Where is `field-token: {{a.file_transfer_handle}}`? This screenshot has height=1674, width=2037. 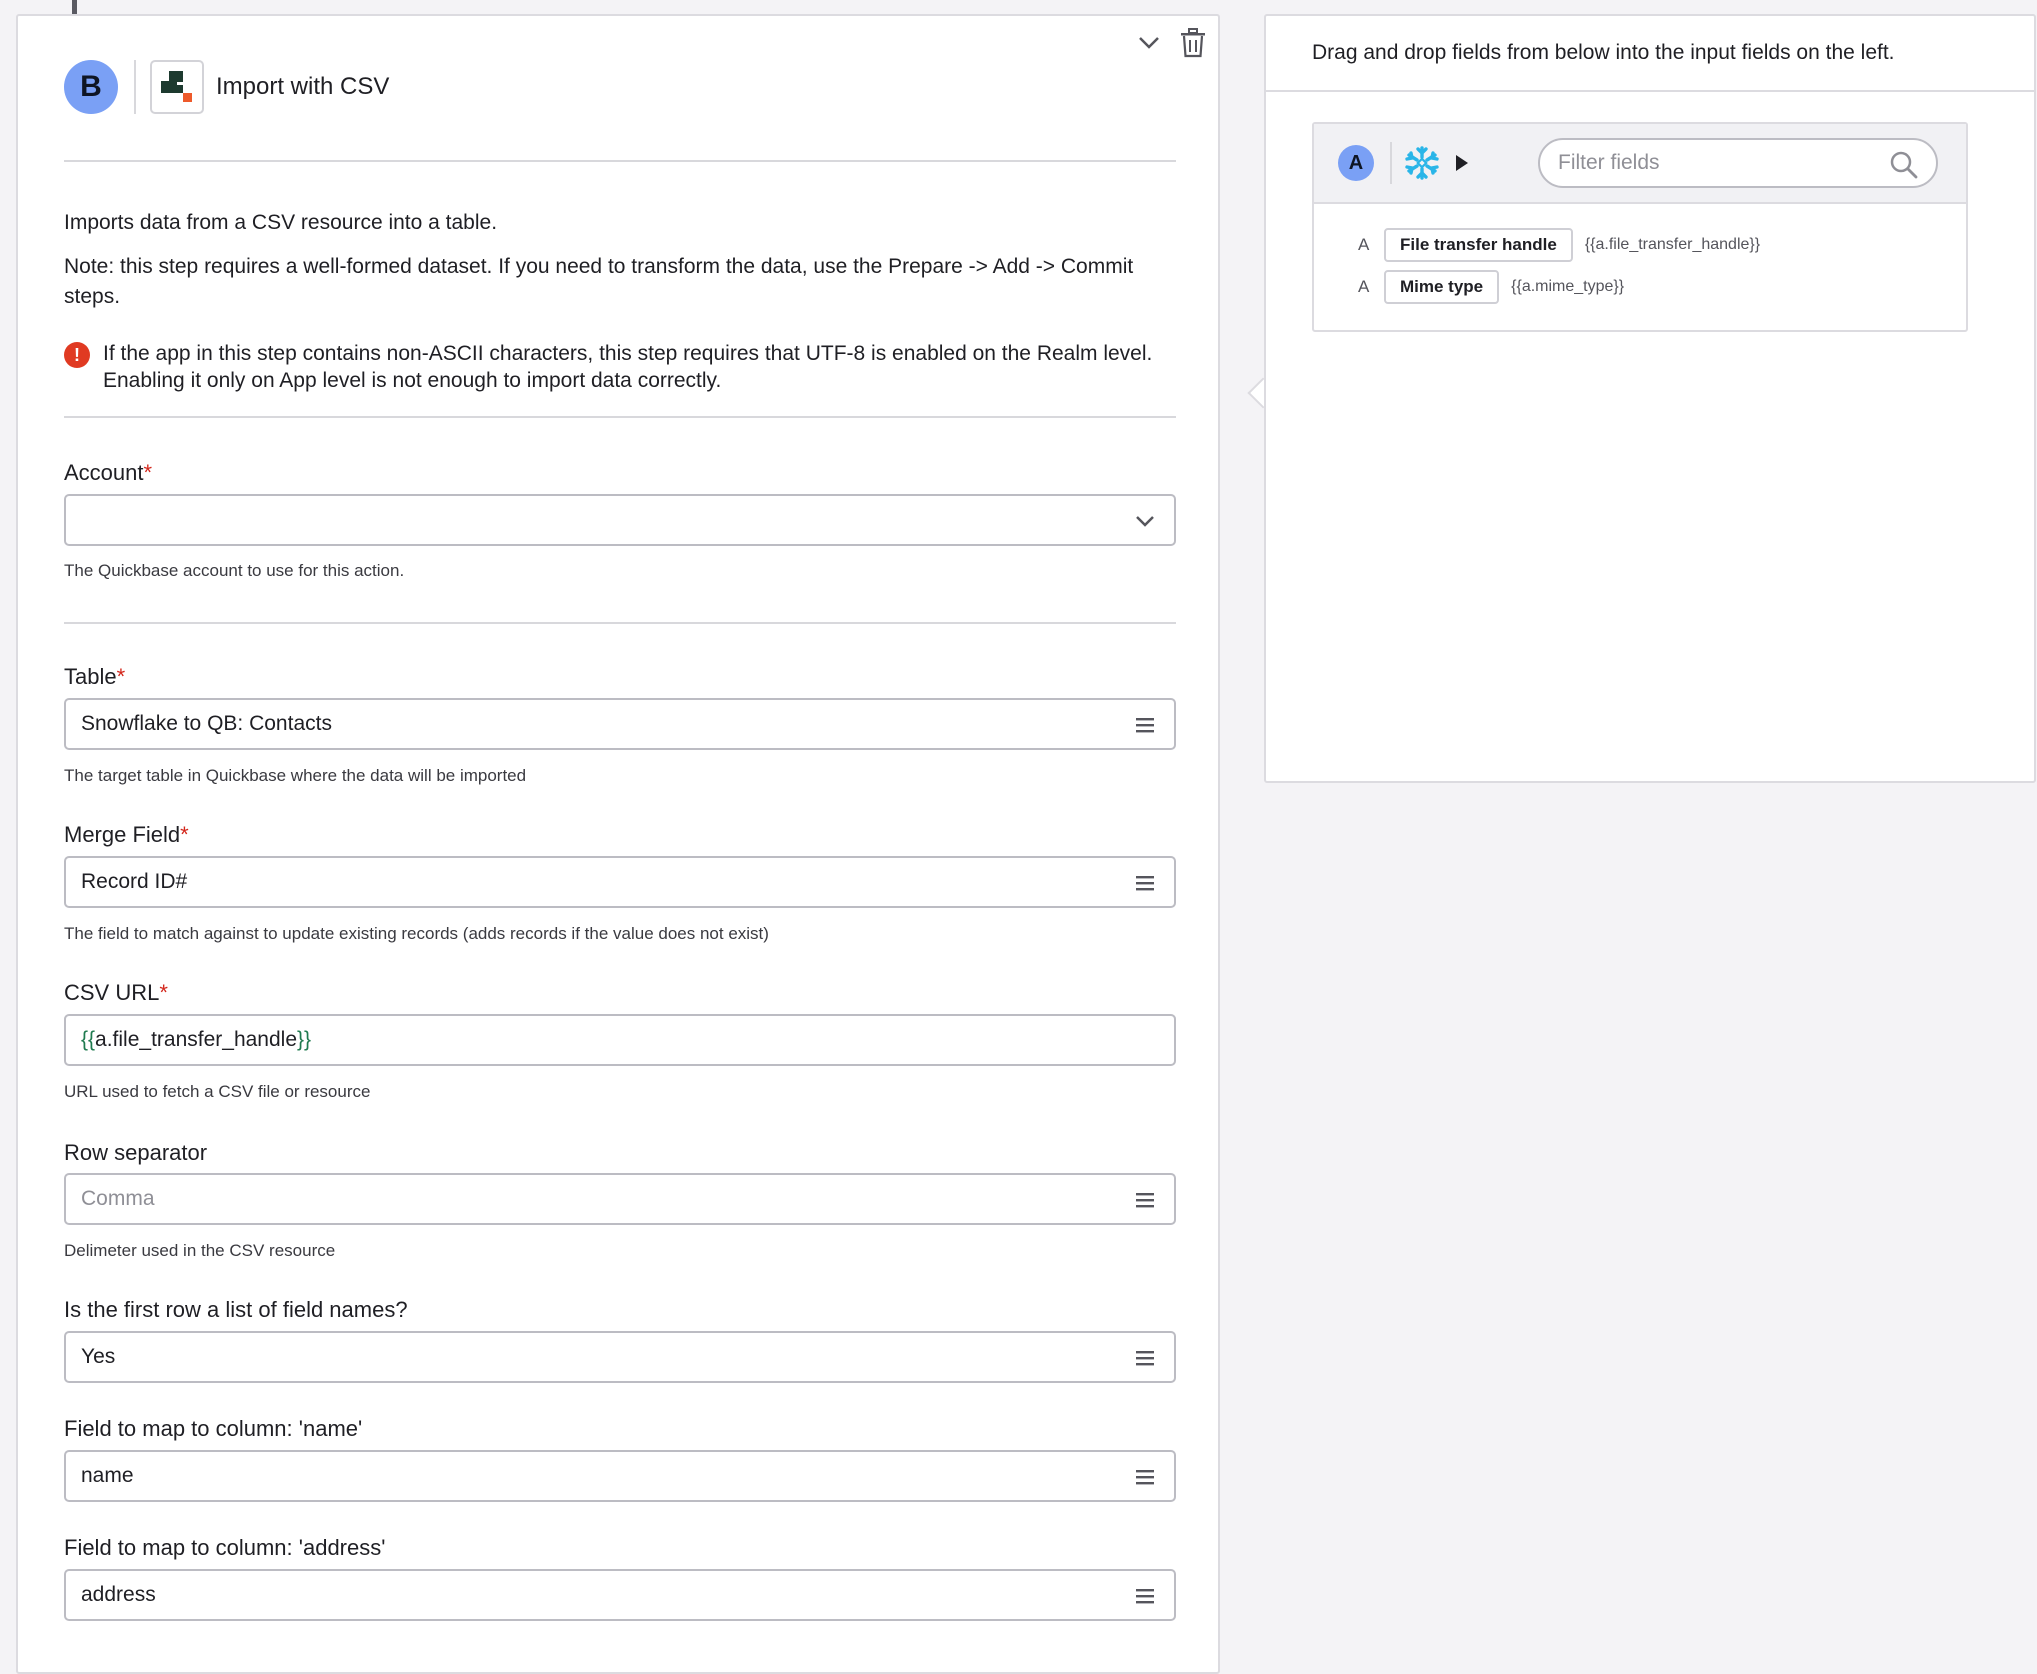
field-token: {{a.file_transfer_handle}} is located at coordinates (1672, 244).